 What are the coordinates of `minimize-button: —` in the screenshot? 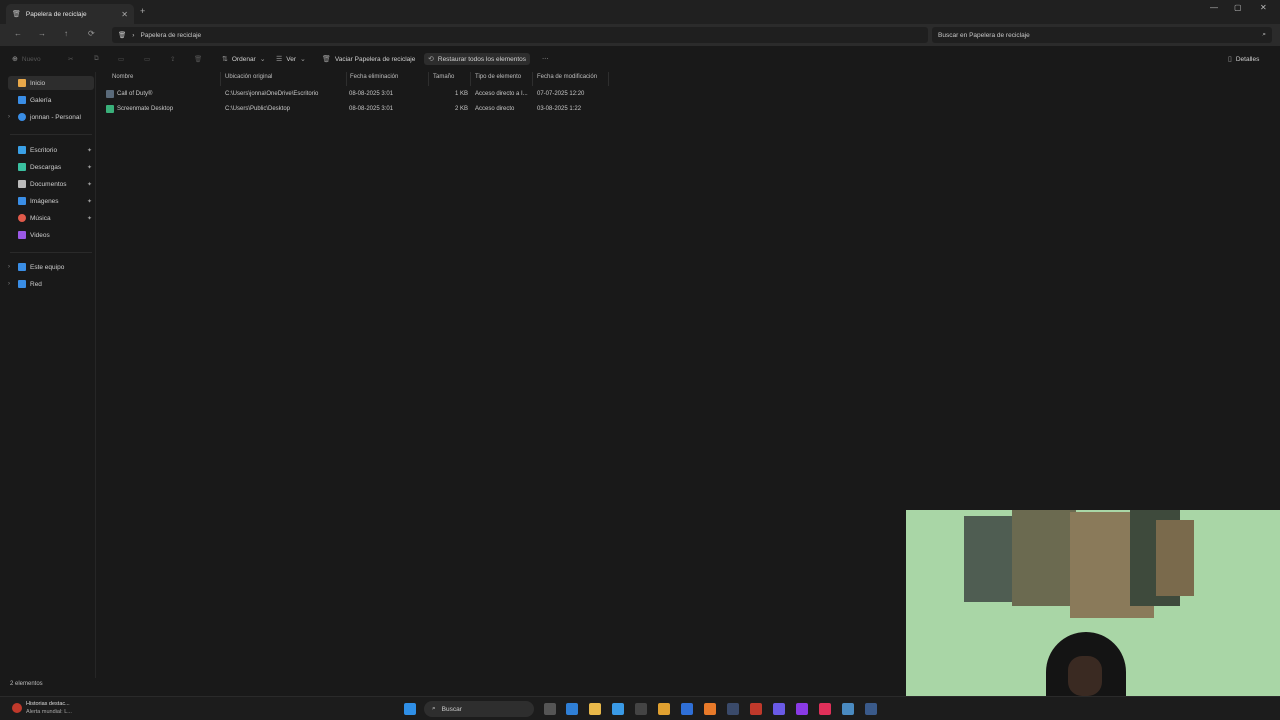 It's located at (1214, 7).